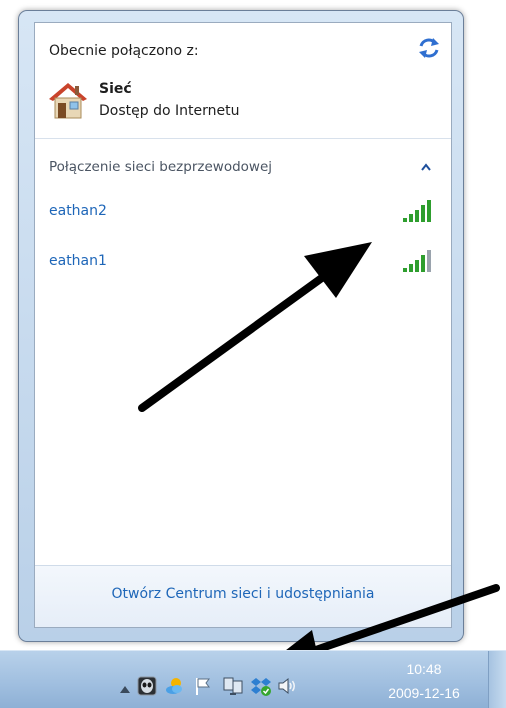  I want to click on open-network-center-link: Otwórz Centrum sieci i udostępniania, so click(243, 594).